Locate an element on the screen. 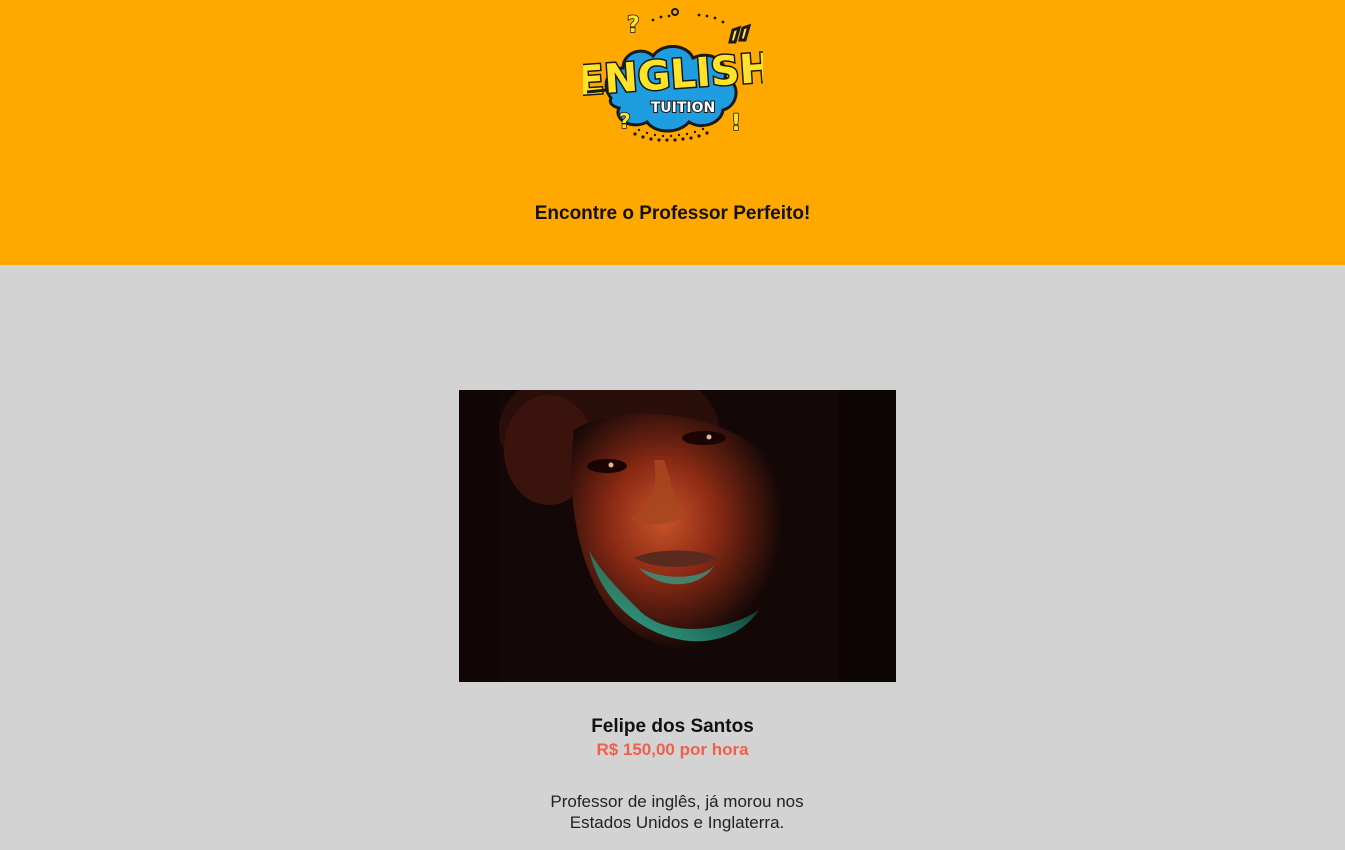 Image resolution: width=1345 pixels, height=850 pixels. sparkle-icon is located at coordinates (675, 12).